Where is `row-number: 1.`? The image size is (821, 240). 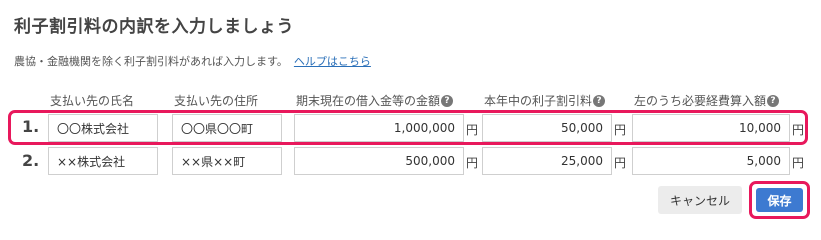
row-number: 1. is located at coordinates (31, 126).